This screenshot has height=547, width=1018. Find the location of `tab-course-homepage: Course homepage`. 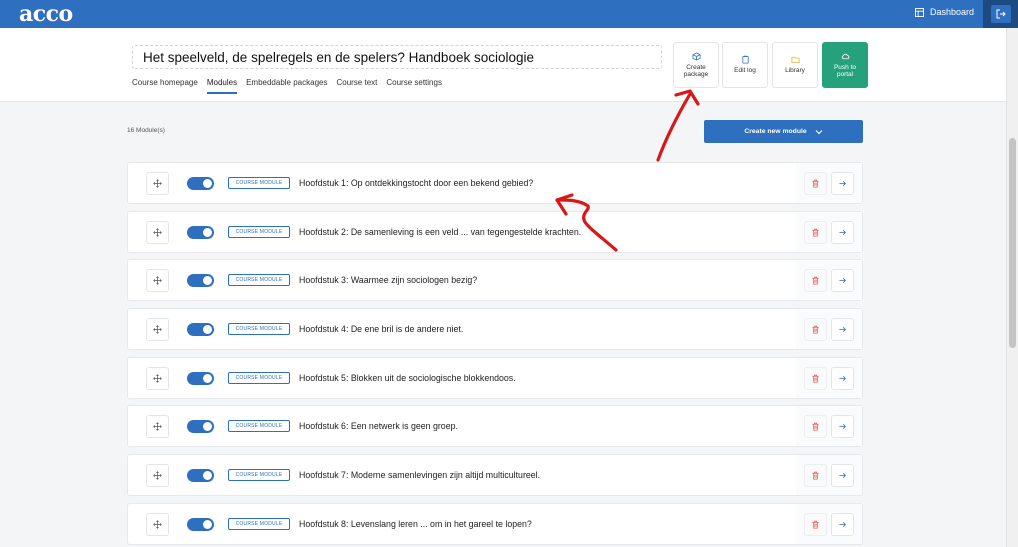

tab-course-homepage: Course homepage is located at coordinates (165, 86).